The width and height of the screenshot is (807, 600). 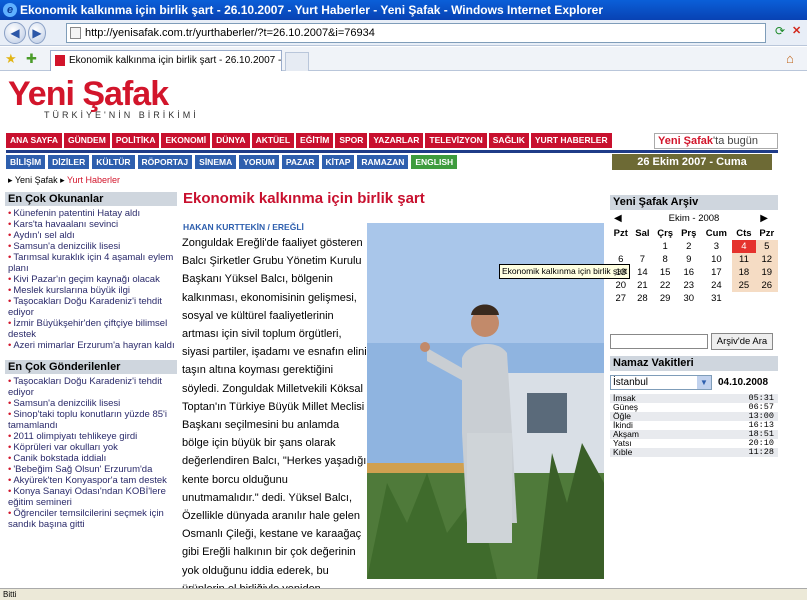 I want to click on main-nav-item: TELEVİZYON, so click(x=456, y=140).